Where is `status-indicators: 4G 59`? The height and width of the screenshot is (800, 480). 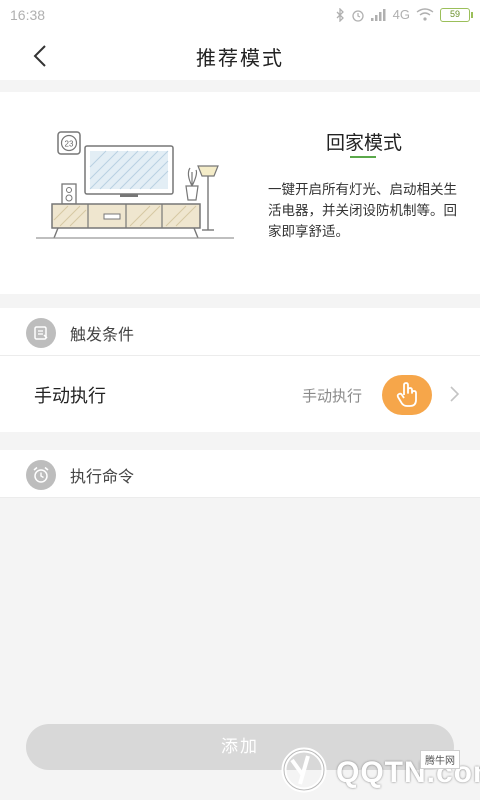
status-indicators: 4G 59 is located at coordinates (404, 14).